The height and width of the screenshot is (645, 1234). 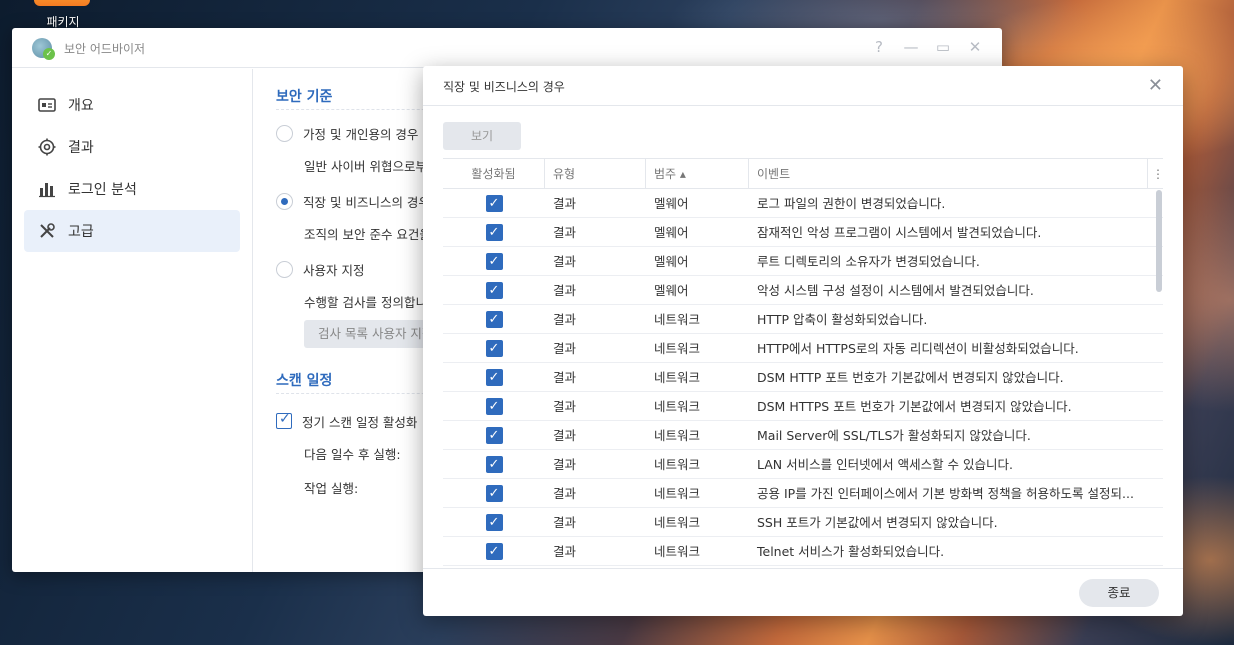 I want to click on sidebar-item-login-analysis: 로그인 분석, so click(x=132, y=189).